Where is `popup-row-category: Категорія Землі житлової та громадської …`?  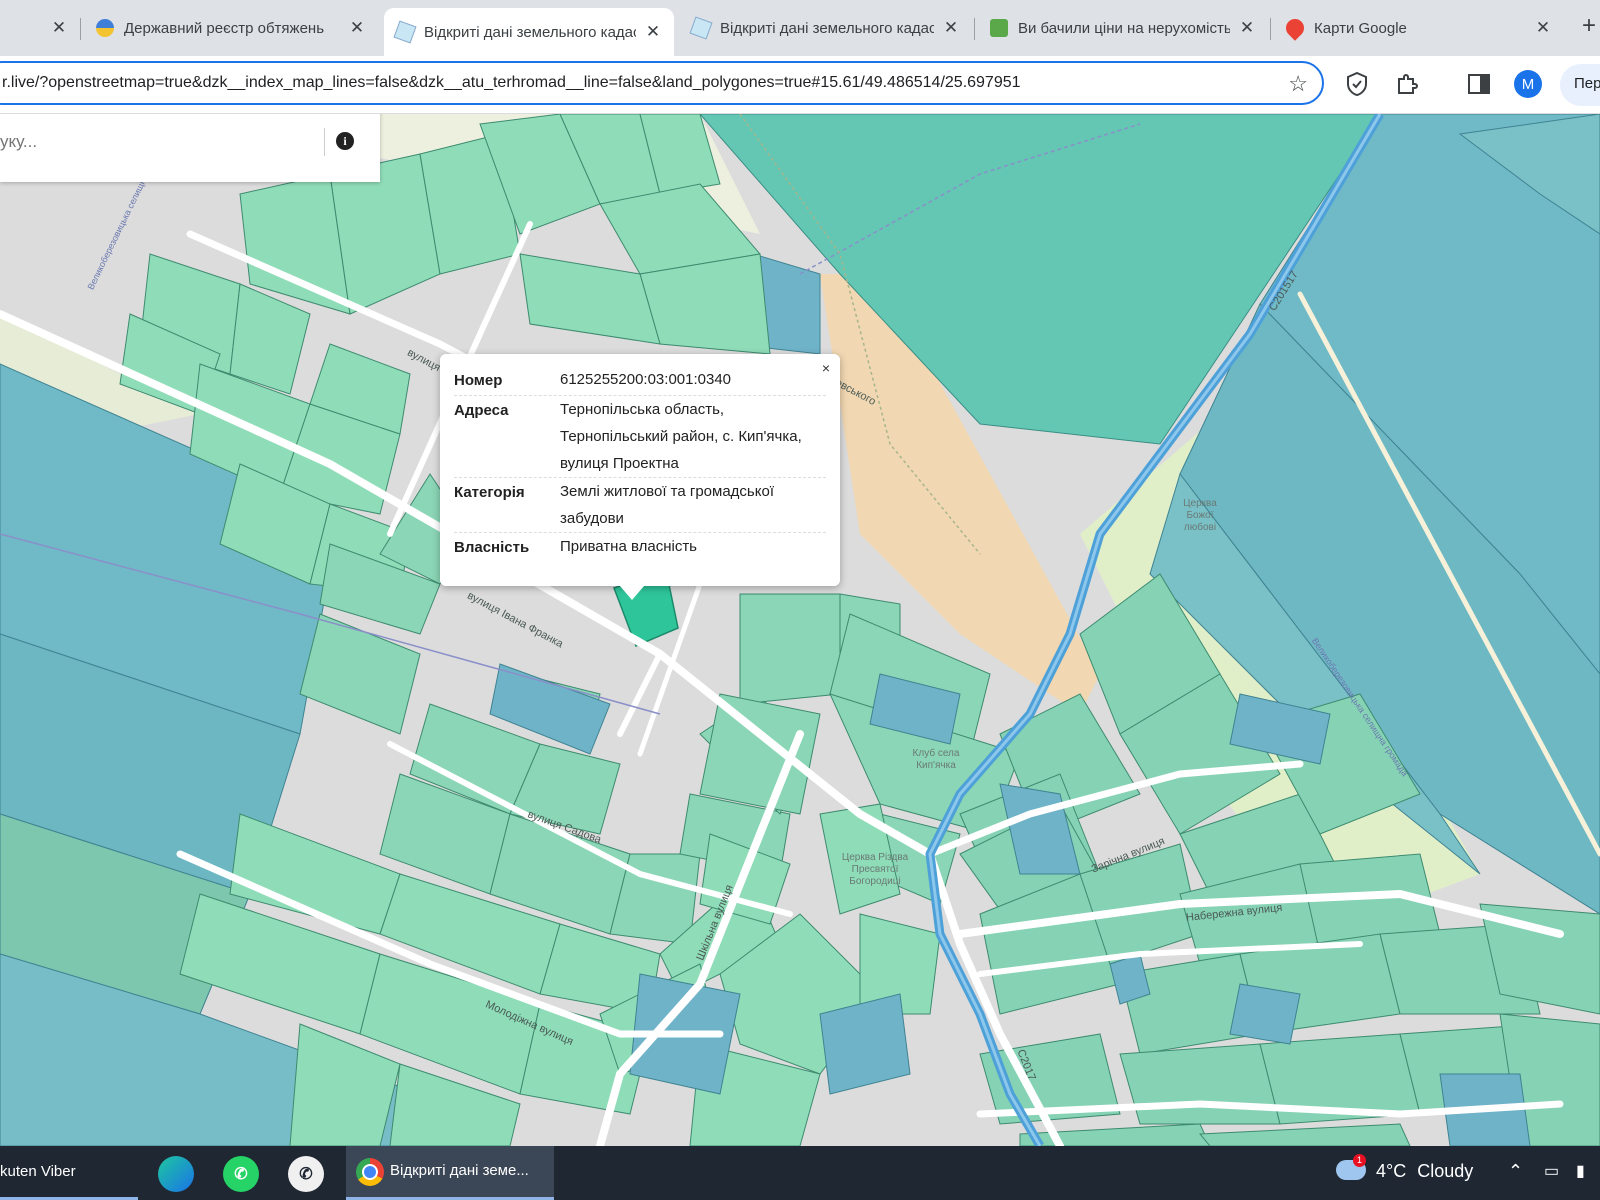 popup-row-category: Категорія Землі житлової та громадської … is located at coordinates (640, 505).